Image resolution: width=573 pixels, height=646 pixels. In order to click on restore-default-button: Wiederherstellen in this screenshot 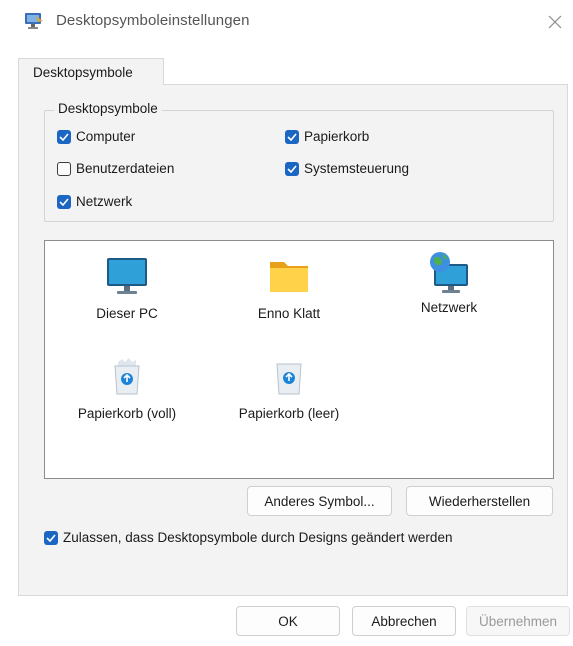, I will do `click(479, 501)`.